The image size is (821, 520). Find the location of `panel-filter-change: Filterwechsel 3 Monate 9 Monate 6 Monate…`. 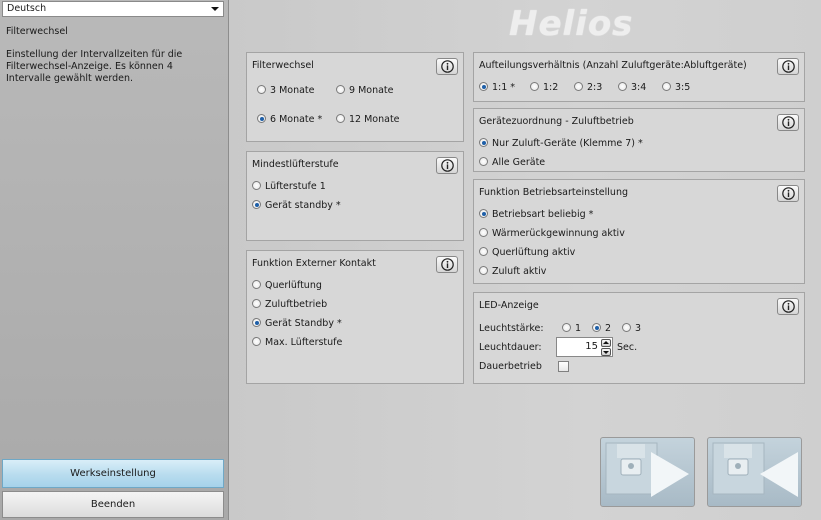

panel-filter-change: Filterwechsel 3 Monate 9 Monate 6 Monate… is located at coordinates (355, 97).